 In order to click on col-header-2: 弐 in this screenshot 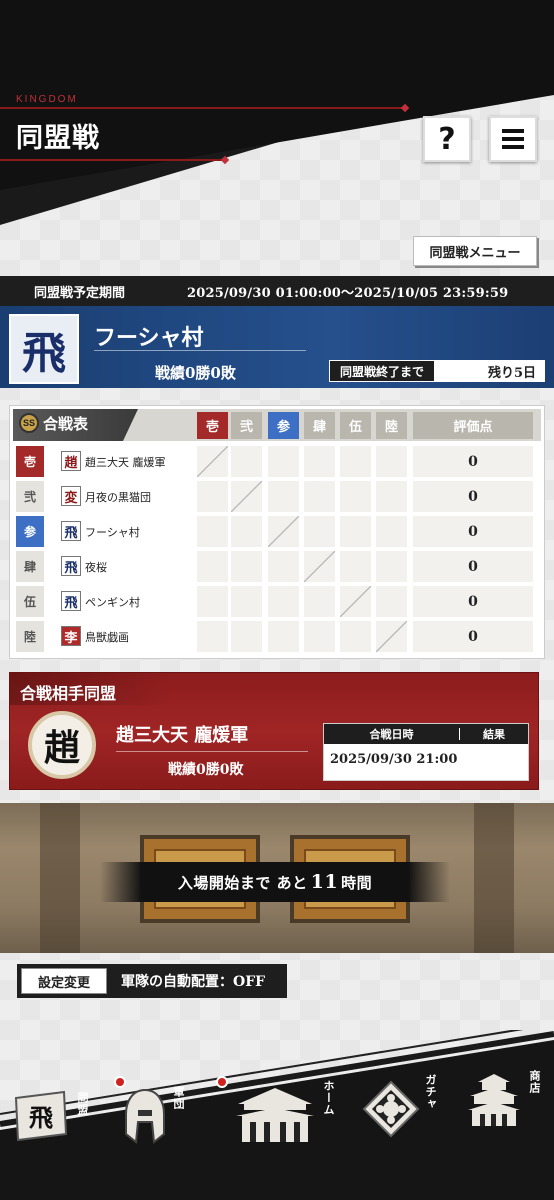, I will do `click(246, 425)`.